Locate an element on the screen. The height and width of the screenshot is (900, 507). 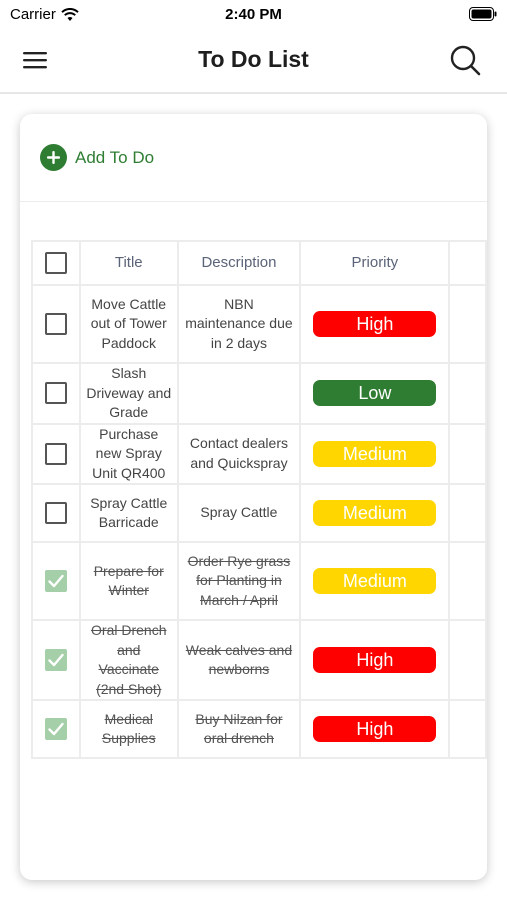
add-todo-label: Add To Do is located at coordinates (115, 157).